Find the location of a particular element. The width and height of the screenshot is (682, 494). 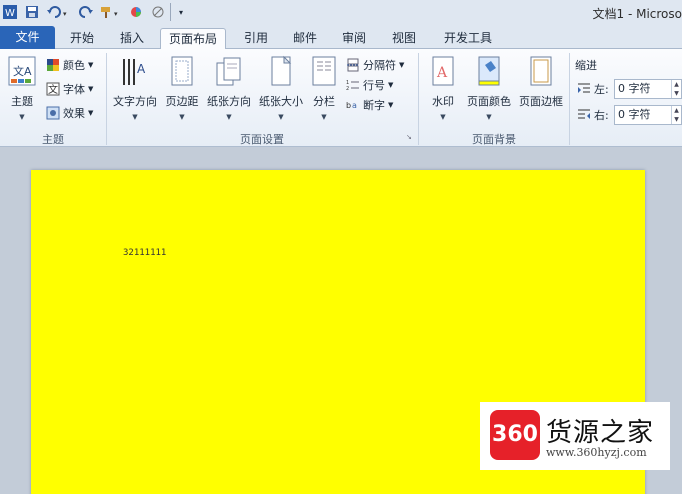

document-text: 32111111 is located at coordinates (144, 253).